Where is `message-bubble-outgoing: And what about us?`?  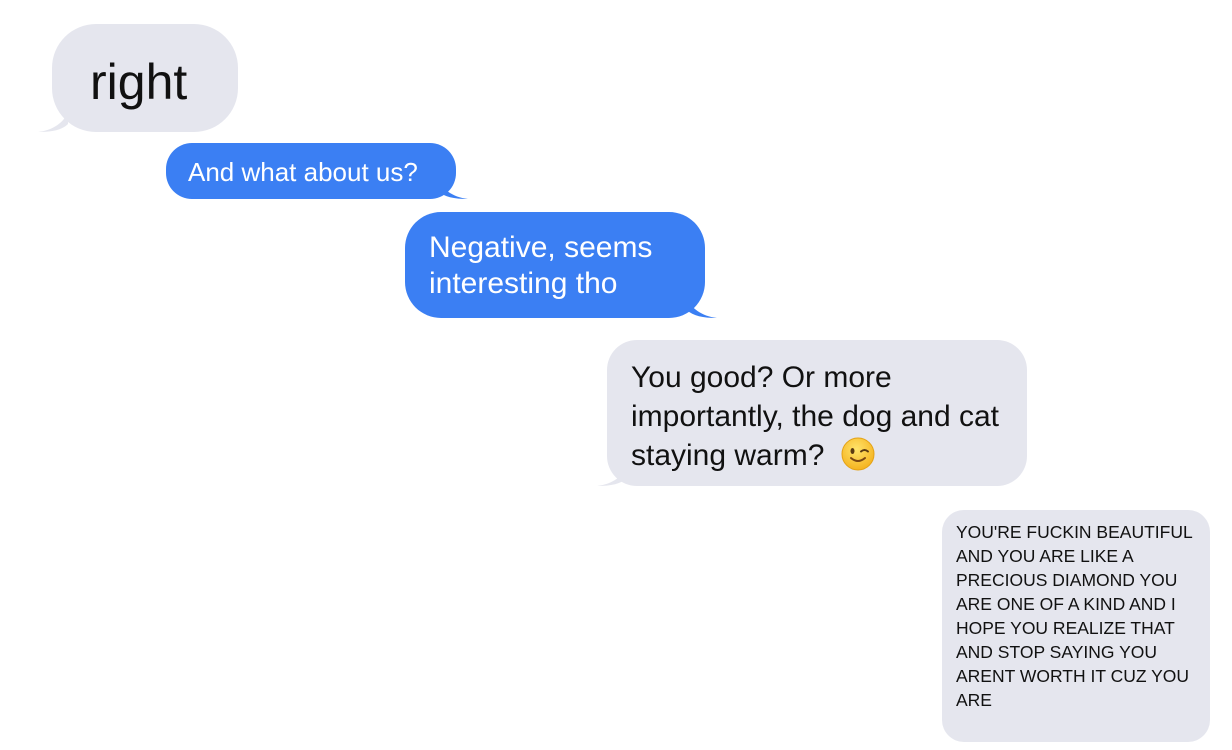
message-bubble-outgoing: And what about us? is located at coordinates (317, 171).